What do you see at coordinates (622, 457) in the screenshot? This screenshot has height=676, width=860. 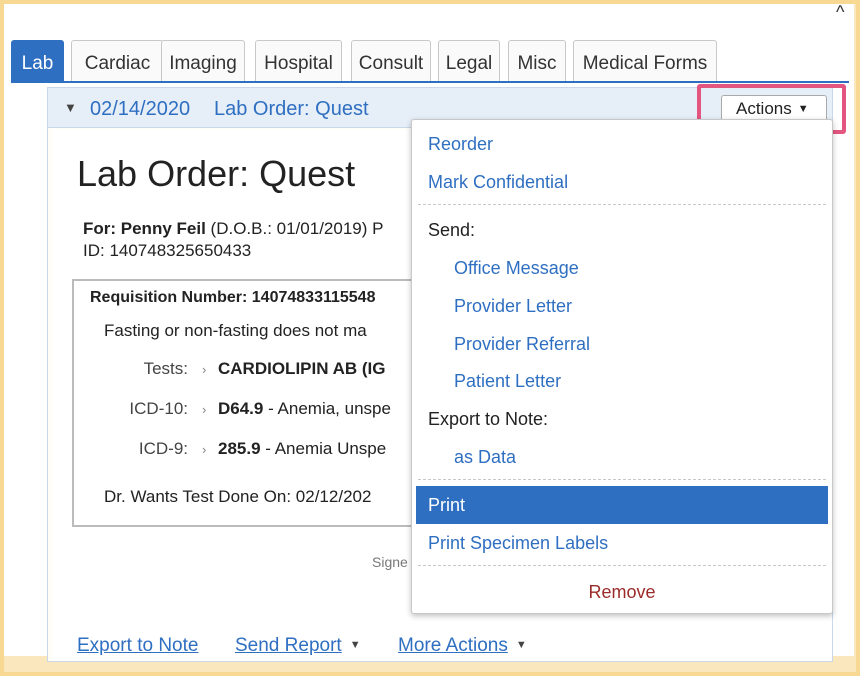 I see `menu-item-as-data: as Data` at bounding box center [622, 457].